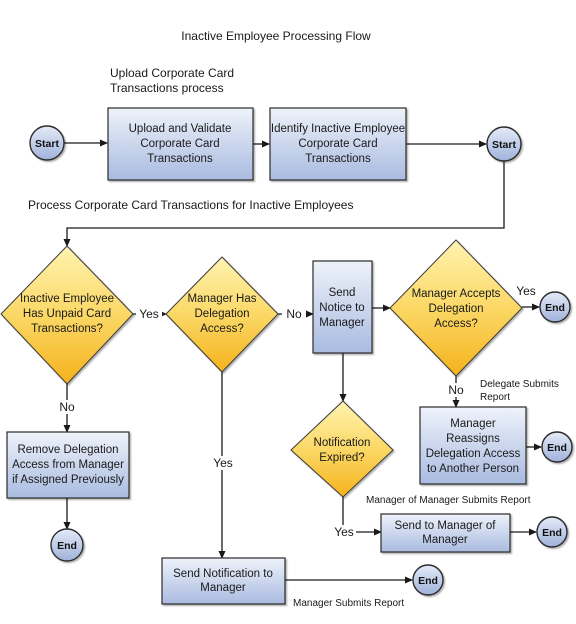 This screenshot has width=576, height=624. What do you see at coordinates (180, 129) in the screenshot?
I see `text-line: Upload and Validate` at bounding box center [180, 129].